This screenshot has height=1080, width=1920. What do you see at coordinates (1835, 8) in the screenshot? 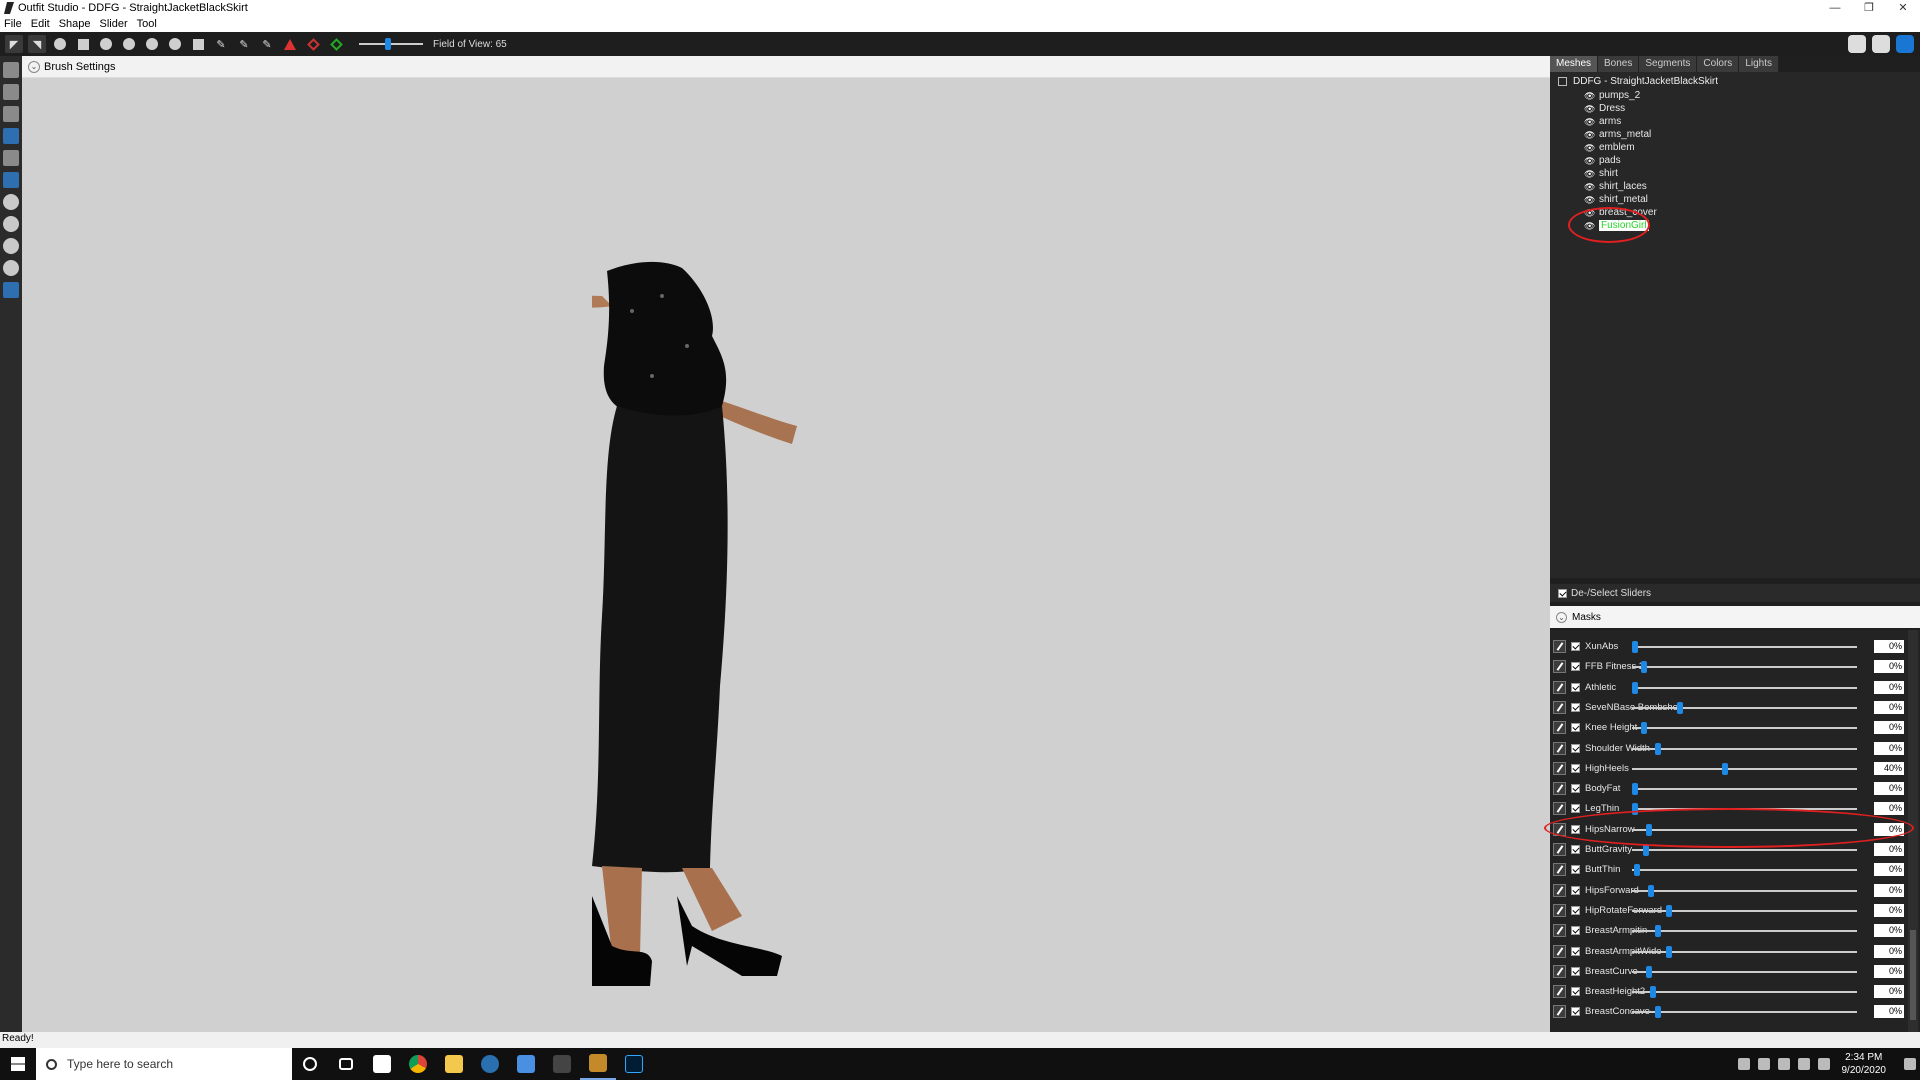
I see `minimize-button: —` at bounding box center [1835, 8].